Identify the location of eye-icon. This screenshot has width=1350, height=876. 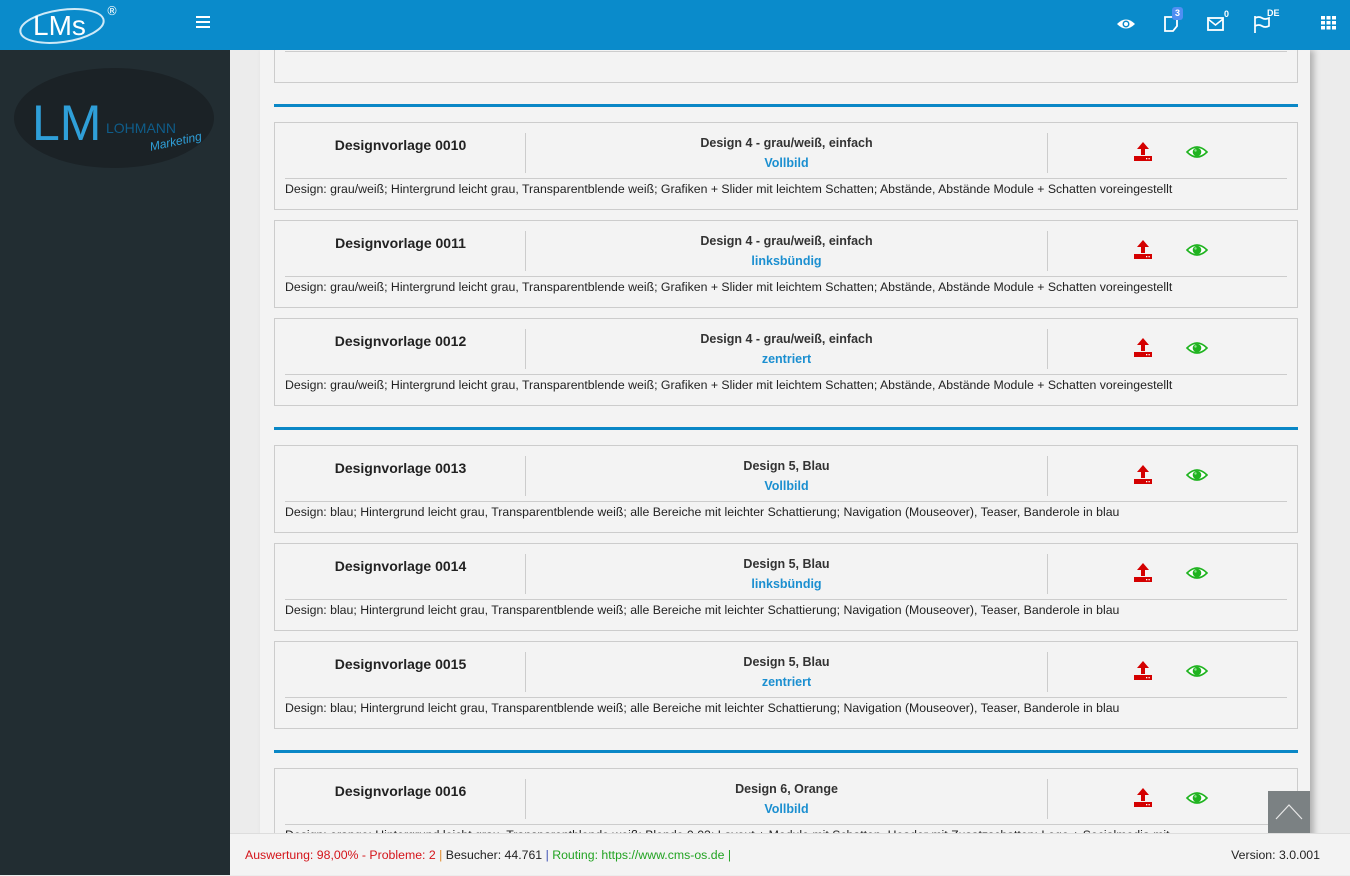
(1126, 24).